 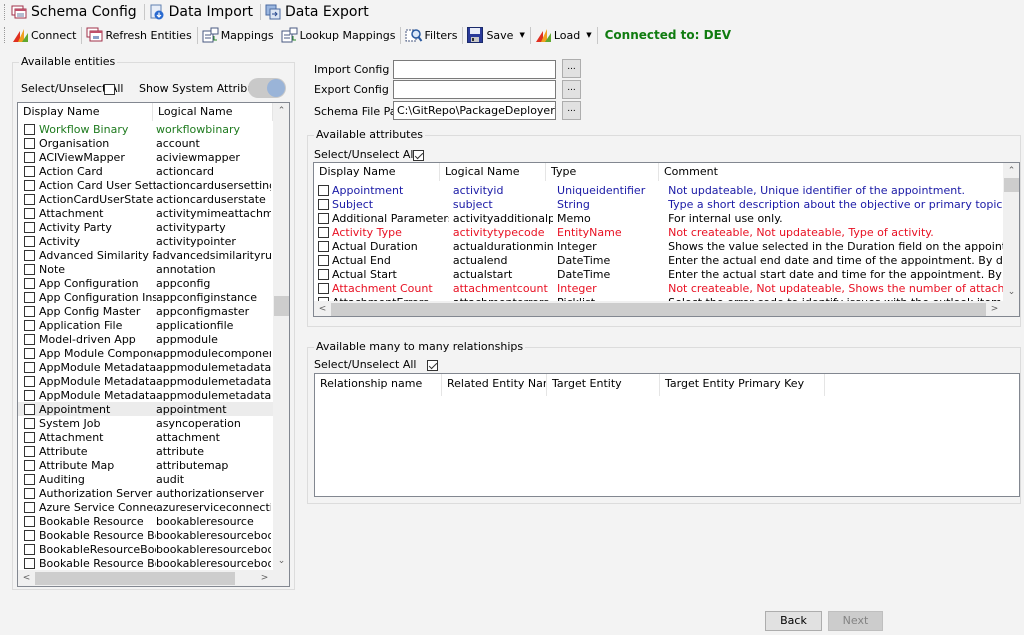 I want to click on entities-scroll-thumb, so click(x=281, y=306).